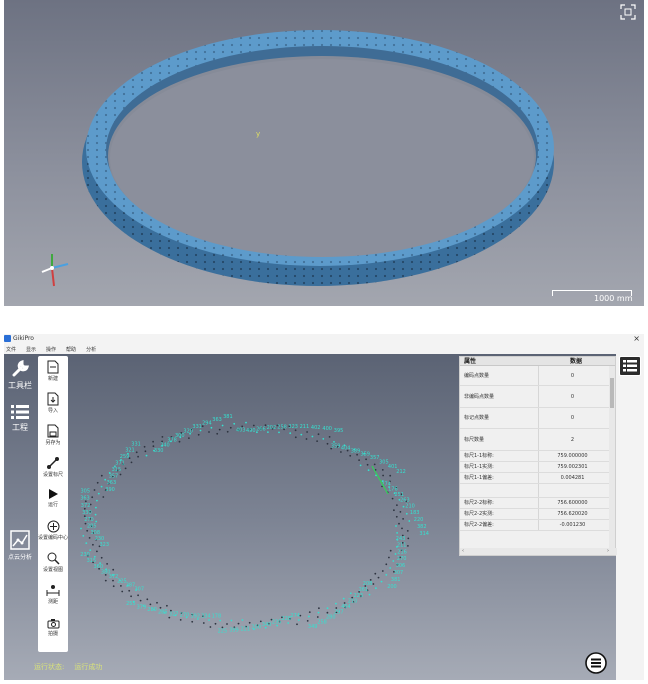 Image resolution: width=648 pixels, height=684 pixels. I want to click on table-row: 标尺1-1标称: 759.000000, so click(537, 456).